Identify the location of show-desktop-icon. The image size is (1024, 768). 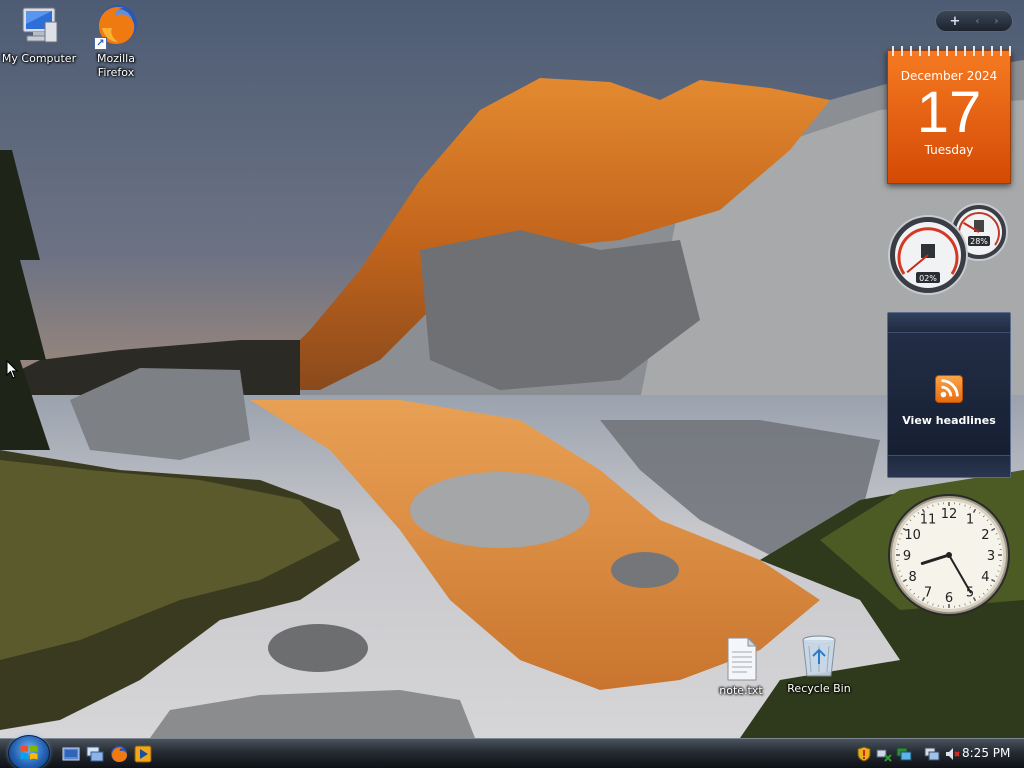
(71, 754).